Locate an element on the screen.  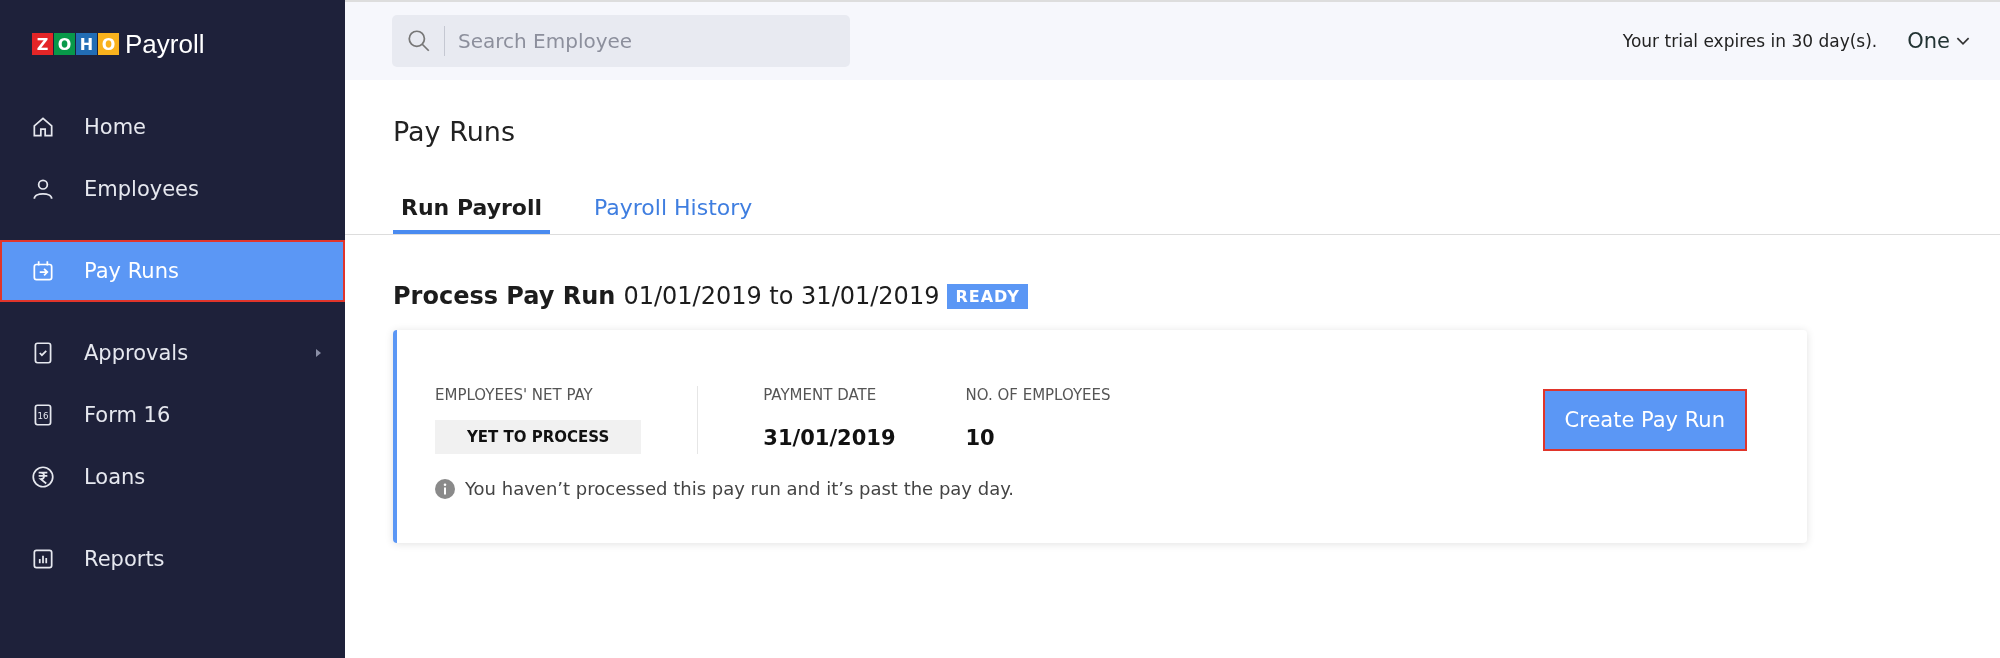
sidebar-item: Employees is located at coordinates (172, 189).